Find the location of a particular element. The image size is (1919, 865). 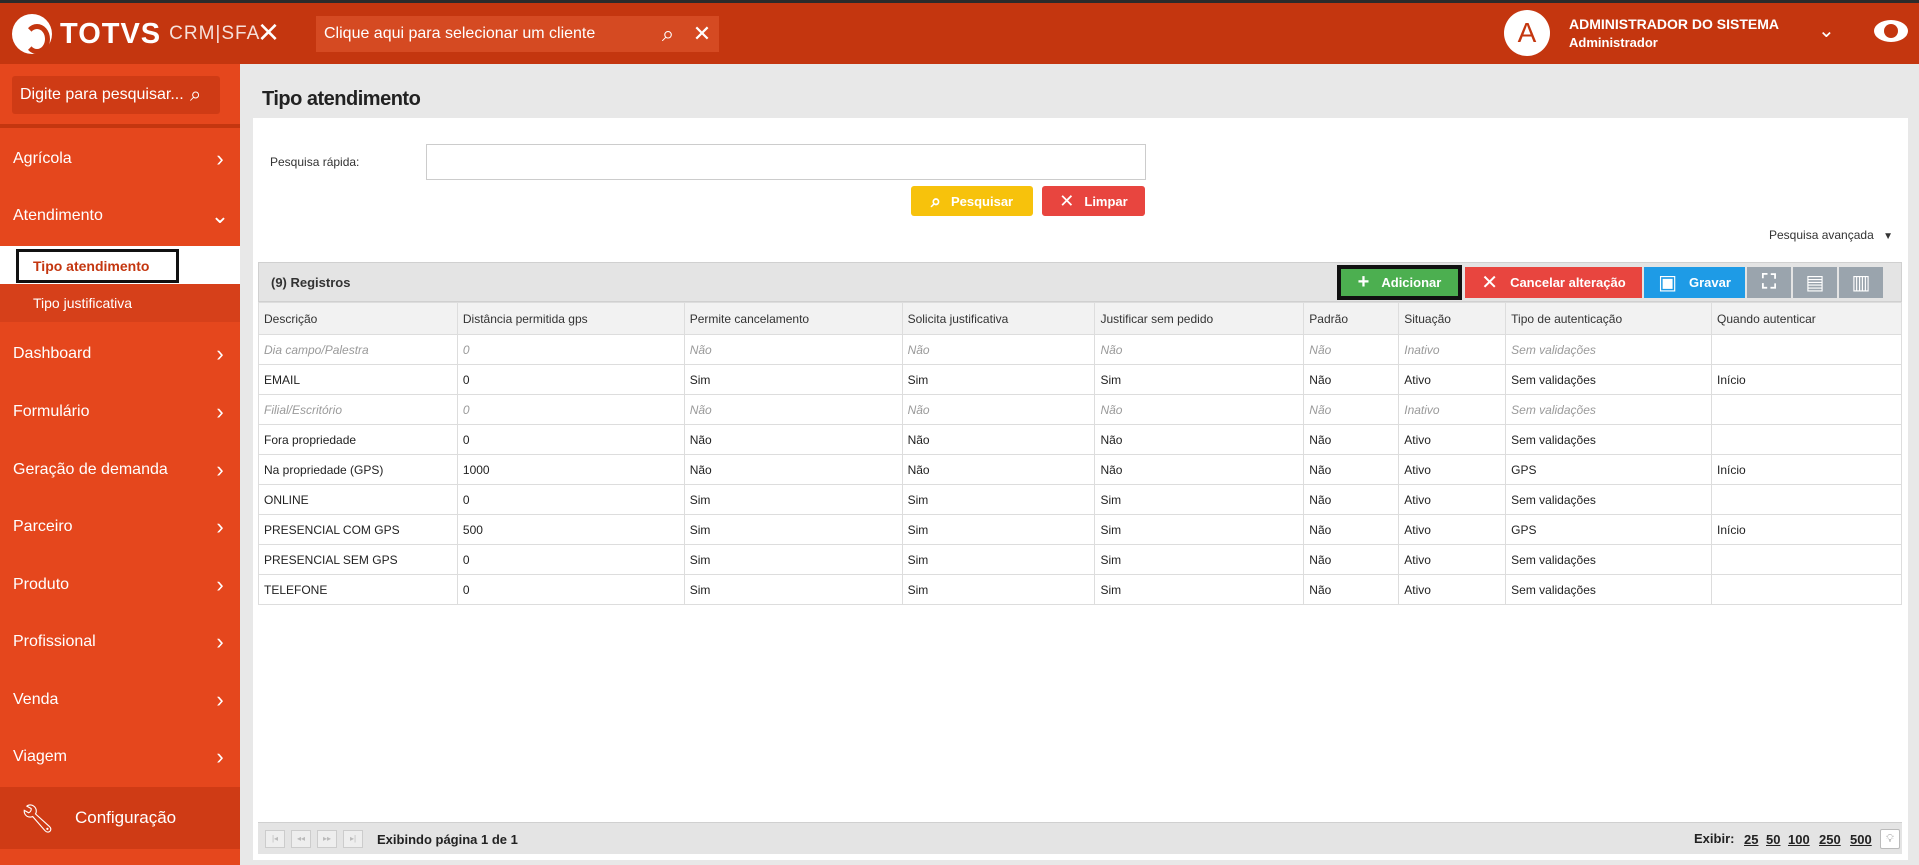

search-button-label: Pesquisar is located at coordinates (982, 201).